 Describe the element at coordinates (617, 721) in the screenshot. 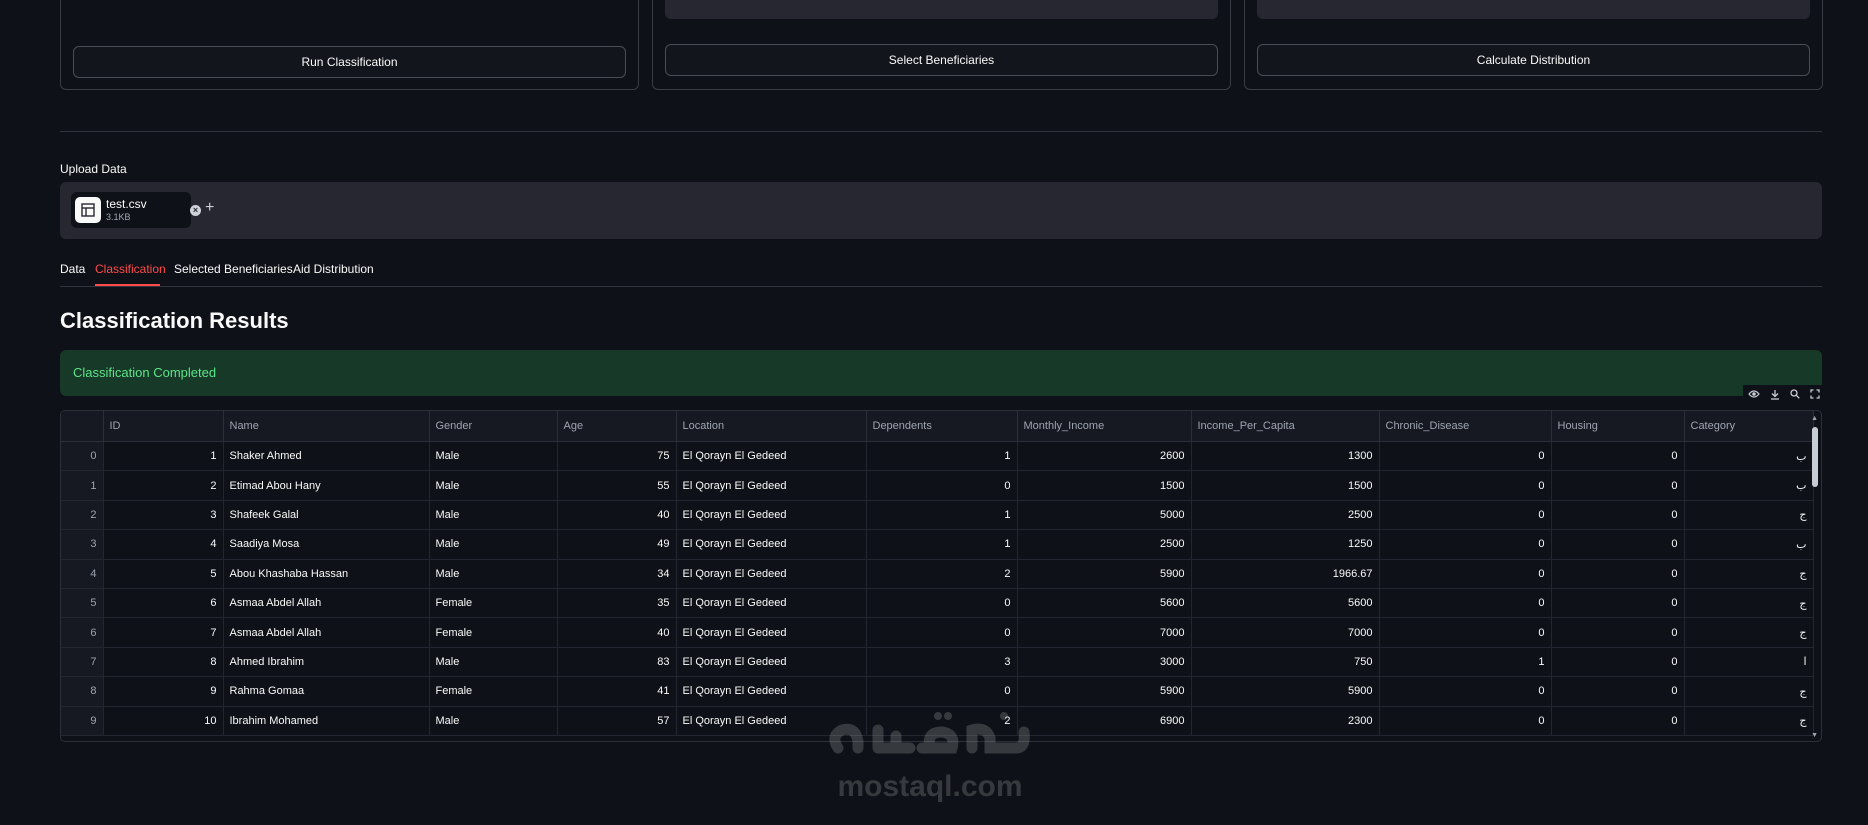

I see `table-cell: 57` at that location.